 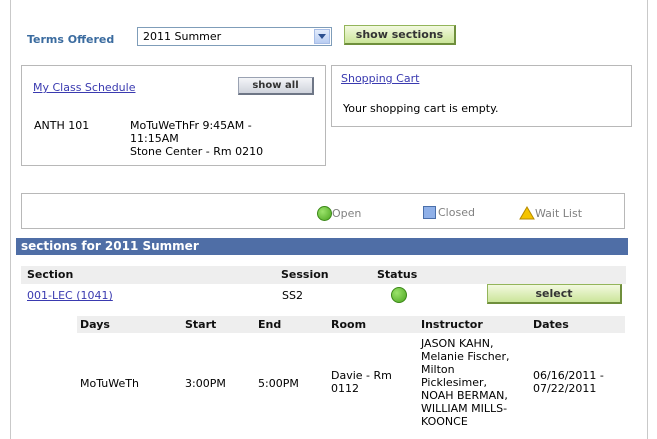 I want to click on instructor-line: Melanie Fischer,, so click(x=465, y=356).